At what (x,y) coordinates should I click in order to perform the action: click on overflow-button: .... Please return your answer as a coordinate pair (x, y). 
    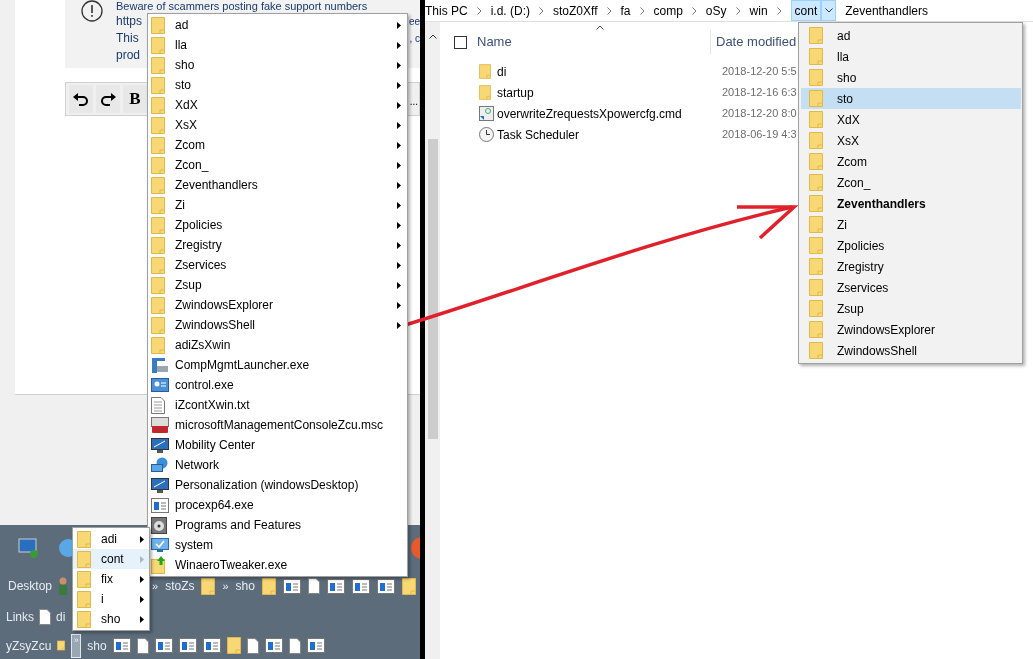
    Looking at the image, I should click on (413, 101).